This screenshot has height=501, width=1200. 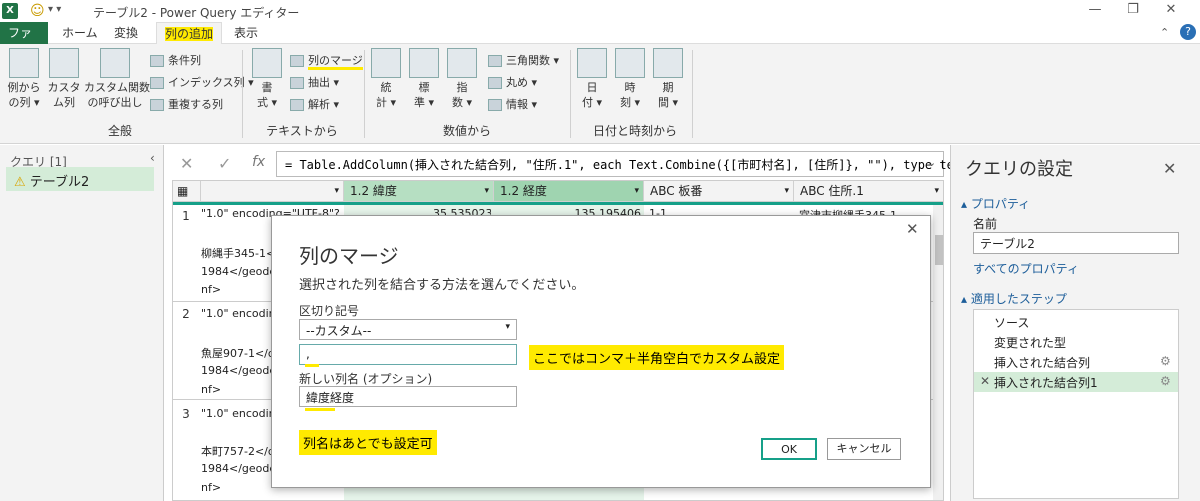 What do you see at coordinates (115, 63) in the screenshot?
I see `function-icon` at bounding box center [115, 63].